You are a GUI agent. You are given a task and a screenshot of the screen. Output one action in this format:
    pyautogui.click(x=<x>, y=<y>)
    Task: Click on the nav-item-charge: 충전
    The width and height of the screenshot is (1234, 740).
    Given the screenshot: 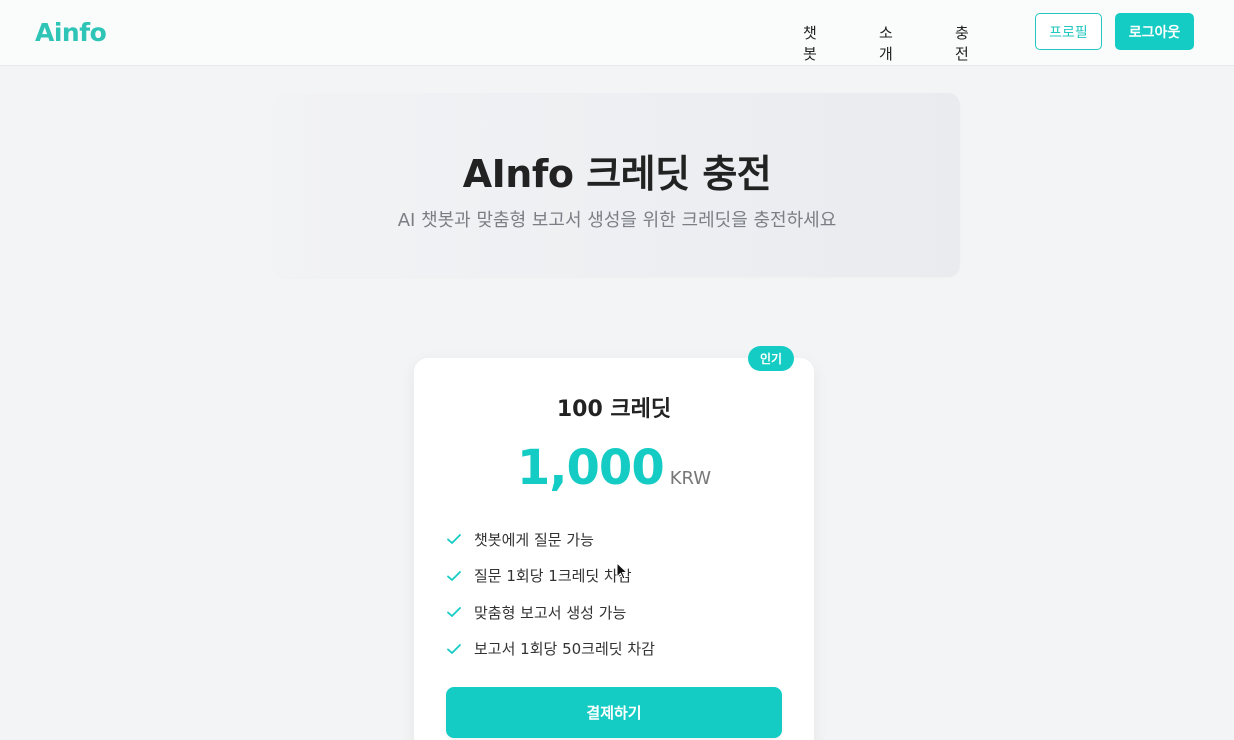 What is the action you would take?
    pyautogui.click(x=962, y=43)
    